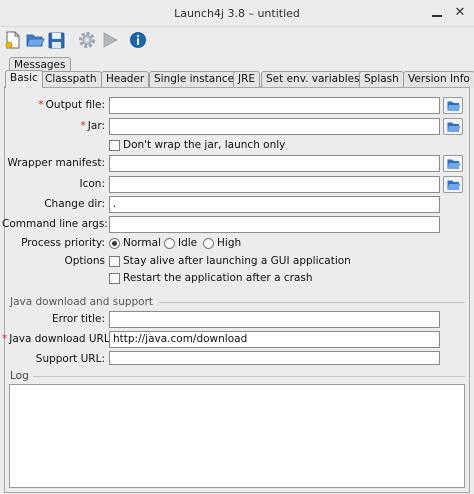  I want to click on jar-field, so click(274, 126).